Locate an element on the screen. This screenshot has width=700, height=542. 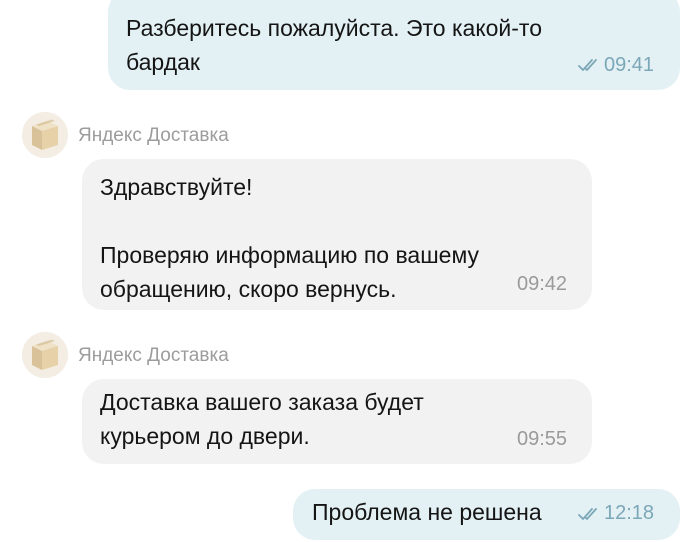
message-time: 09:55 is located at coordinates (542, 439).